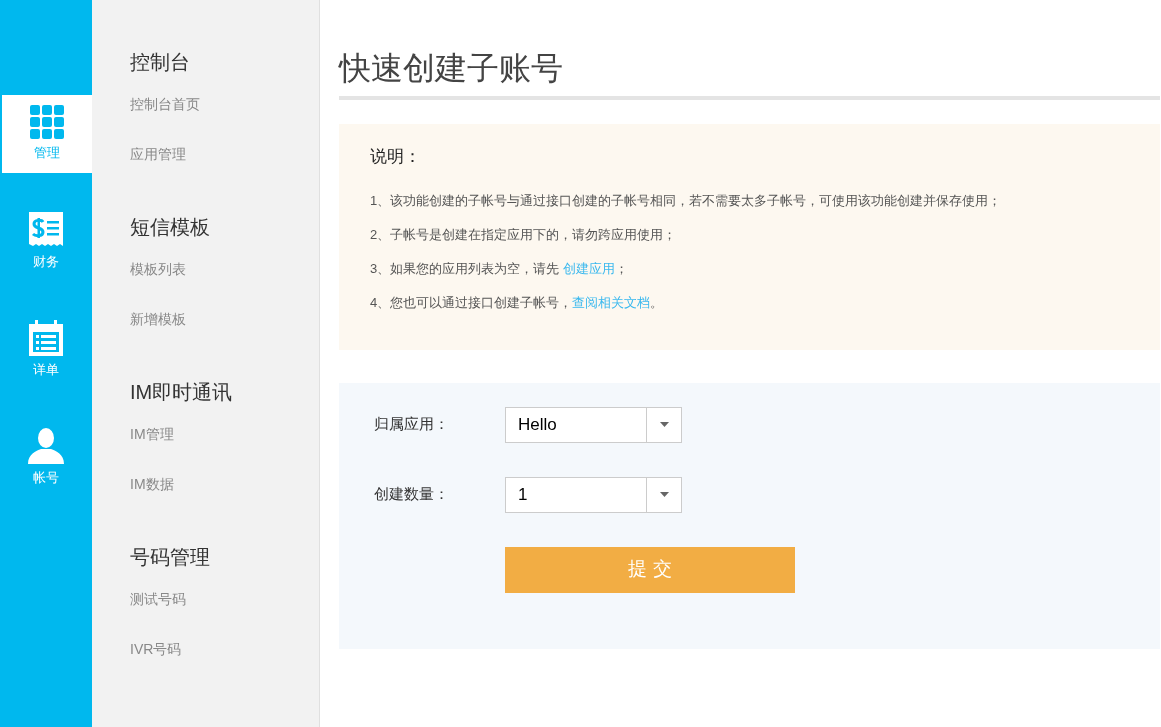  I want to click on field-label: 归属应用：, so click(412, 424).